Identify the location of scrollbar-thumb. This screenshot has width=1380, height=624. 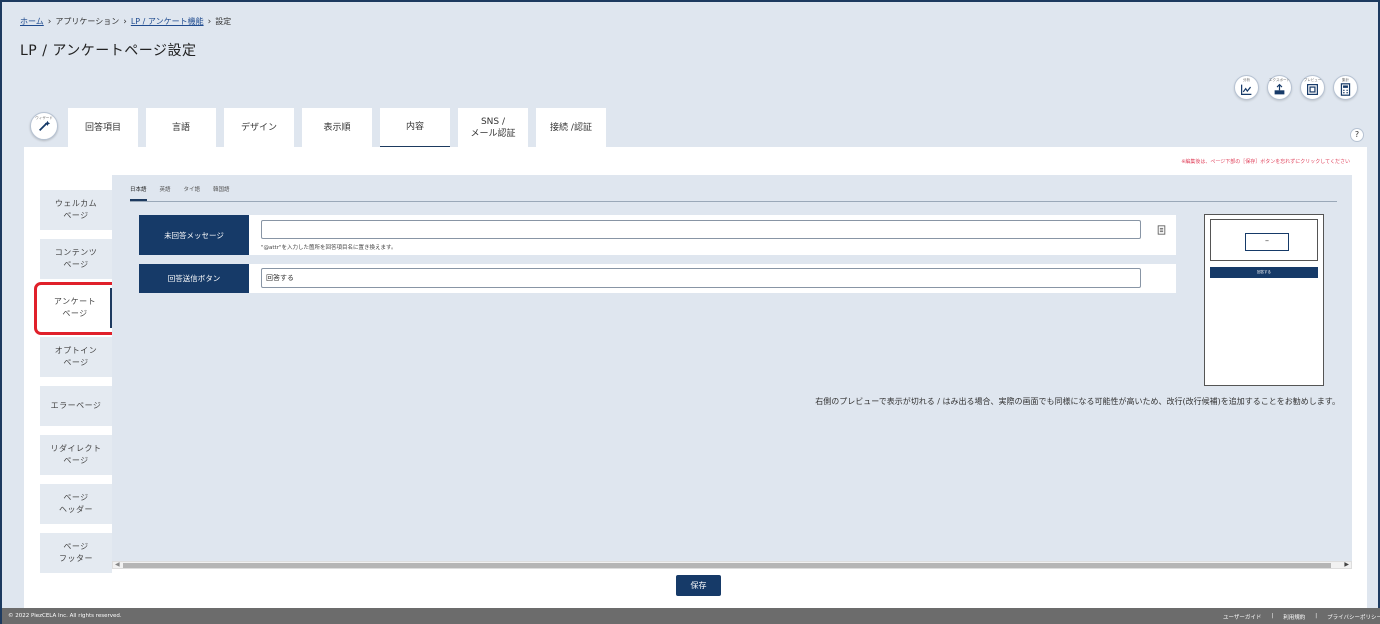
(727, 565).